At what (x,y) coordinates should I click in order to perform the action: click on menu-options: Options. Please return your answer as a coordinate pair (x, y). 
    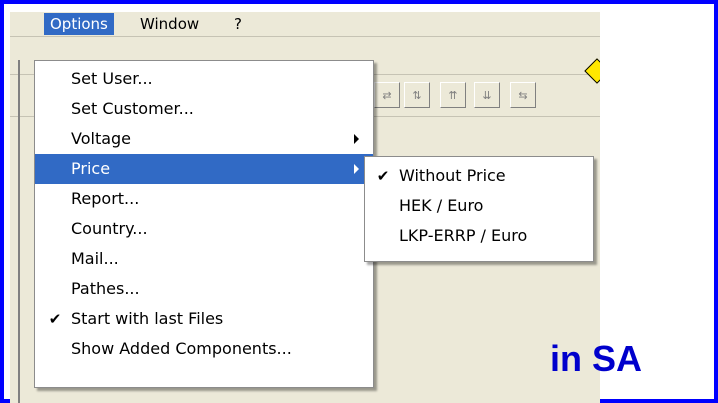
    Looking at the image, I should click on (79, 24).